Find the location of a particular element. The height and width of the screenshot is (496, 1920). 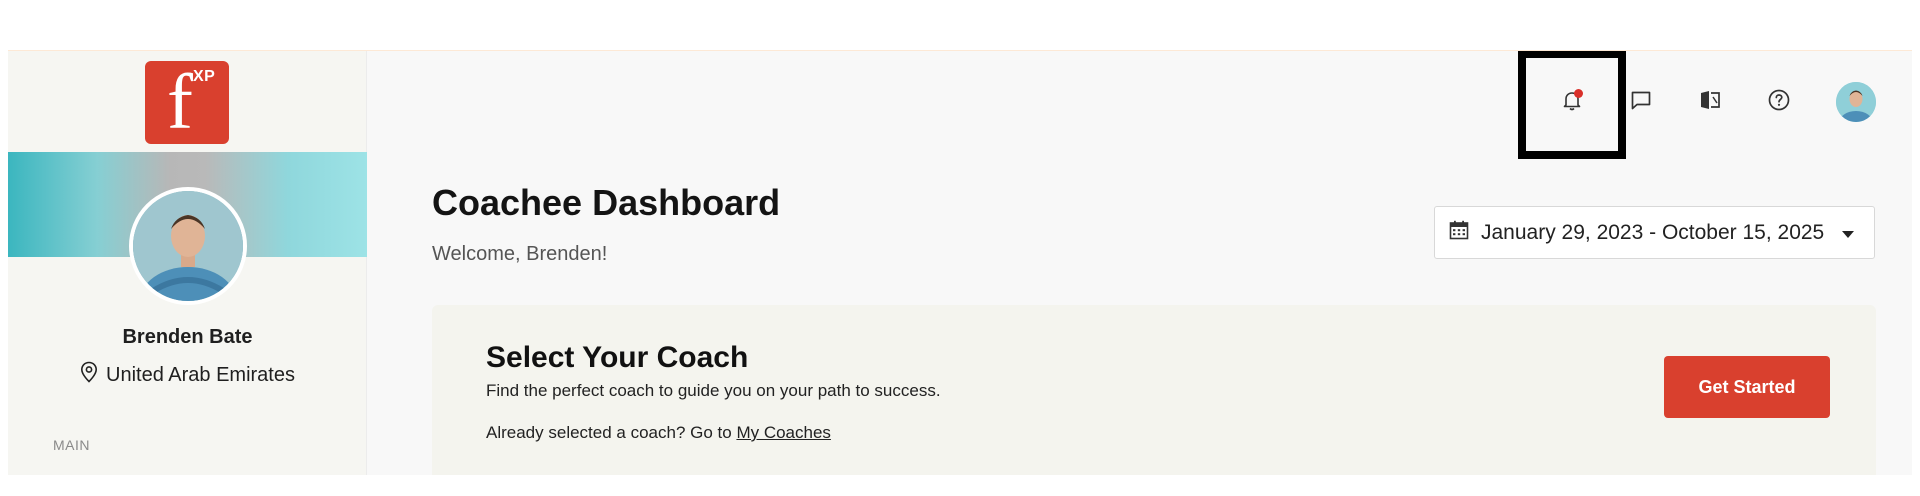

help-icon is located at coordinates (1779, 102).